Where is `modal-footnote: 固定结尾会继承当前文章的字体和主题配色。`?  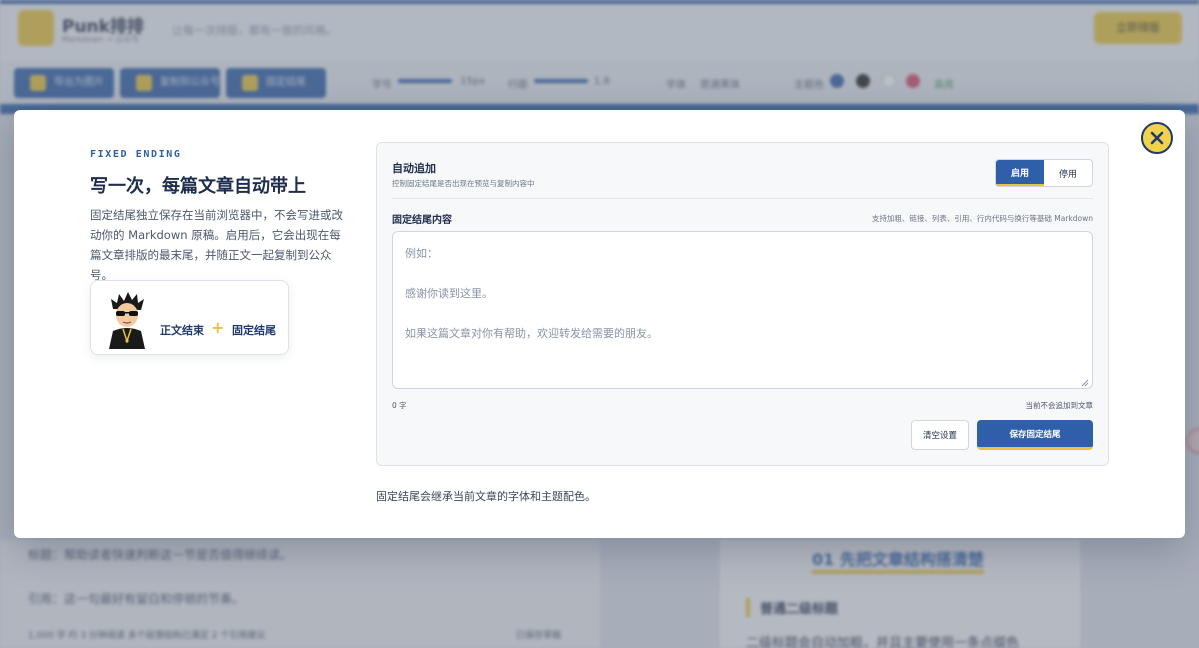
modal-footnote: 固定结尾会继承当前文章的字体和主题配色。 is located at coordinates (486, 496).